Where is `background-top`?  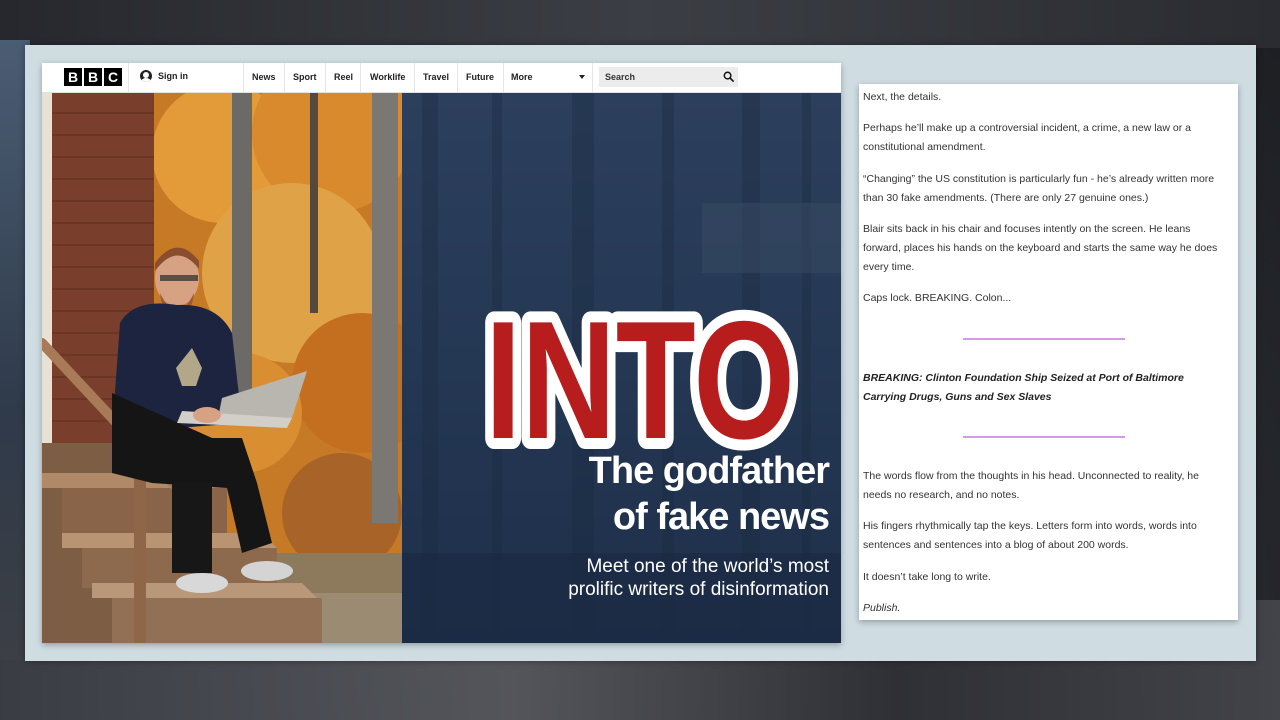 background-top is located at coordinates (640, 24).